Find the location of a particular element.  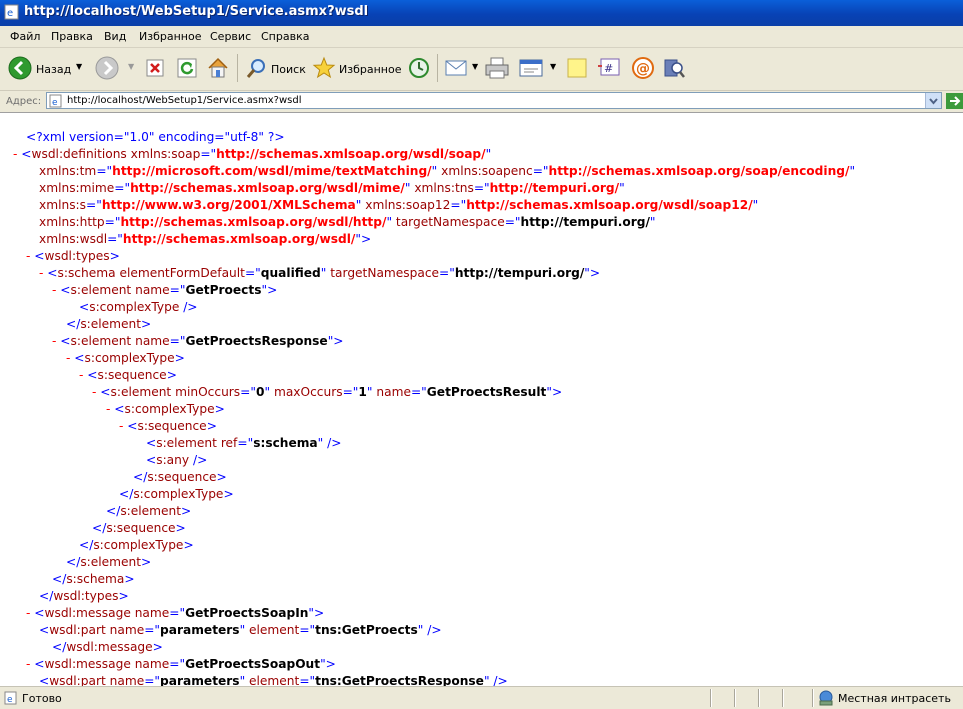

research-icon is located at coordinates (674, 68).